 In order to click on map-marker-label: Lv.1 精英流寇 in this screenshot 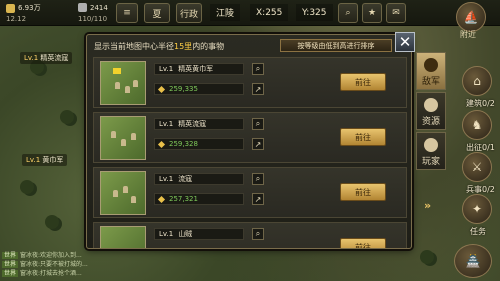, I will do `click(46, 58)`.